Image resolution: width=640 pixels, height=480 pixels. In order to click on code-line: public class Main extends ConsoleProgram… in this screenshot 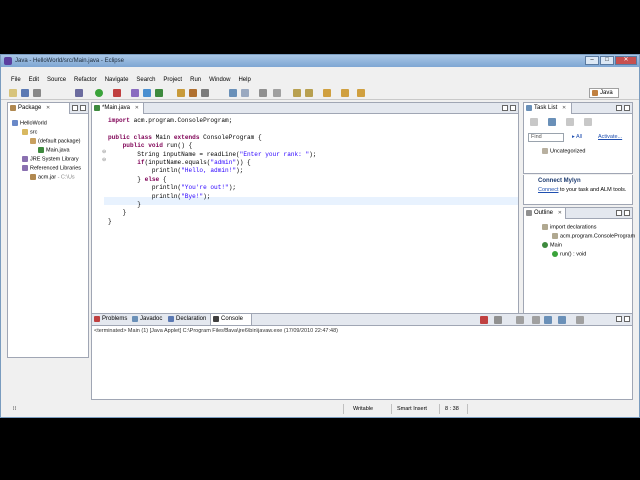, I will do `click(185, 138)`.